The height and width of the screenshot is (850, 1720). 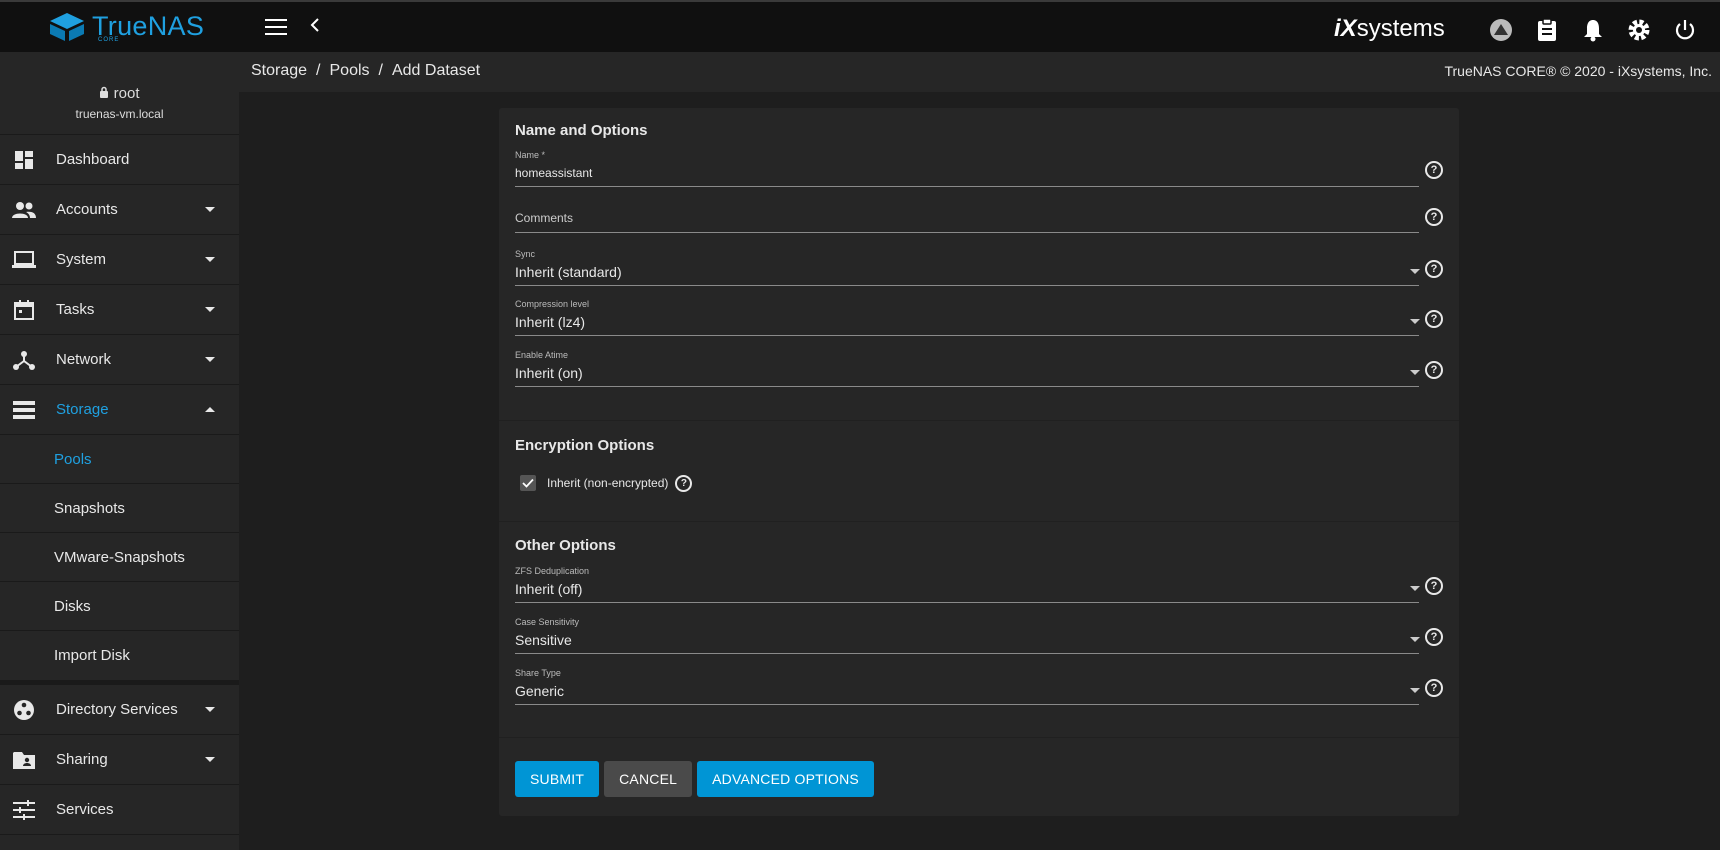 What do you see at coordinates (119, 810) in the screenshot?
I see `sidebar-item-services: Services` at bounding box center [119, 810].